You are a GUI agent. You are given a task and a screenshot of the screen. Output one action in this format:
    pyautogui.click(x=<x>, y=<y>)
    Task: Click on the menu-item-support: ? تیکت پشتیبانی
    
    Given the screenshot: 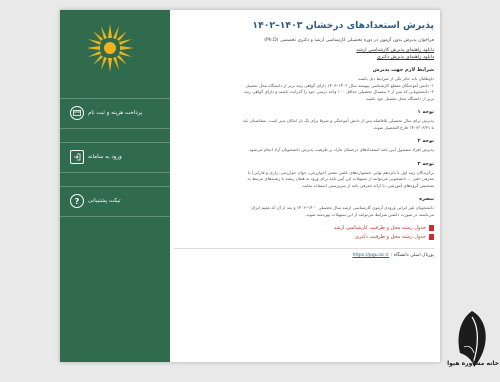 What is the action you would take?
    pyautogui.click(x=116, y=201)
    